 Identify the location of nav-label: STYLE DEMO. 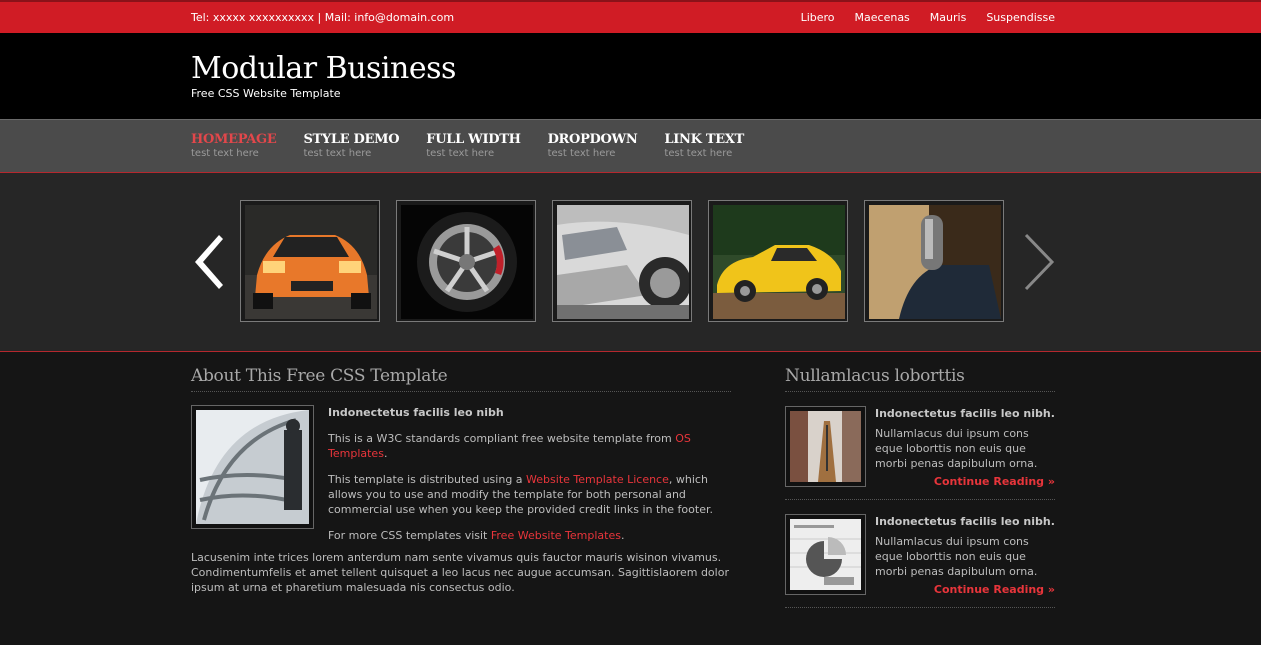
(351, 139).